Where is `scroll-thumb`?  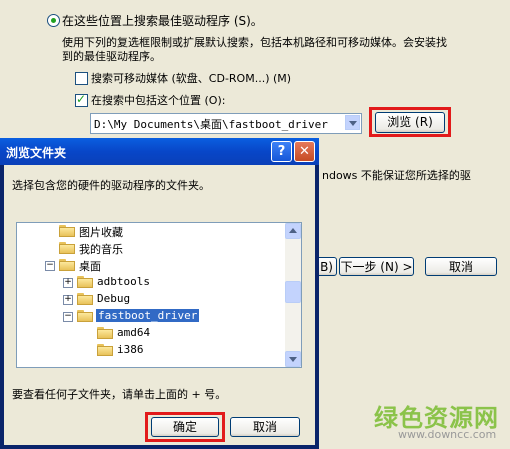 scroll-thumb is located at coordinates (293, 292).